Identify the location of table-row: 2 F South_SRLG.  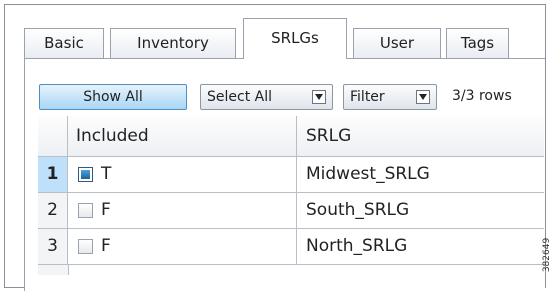
(291, 211).